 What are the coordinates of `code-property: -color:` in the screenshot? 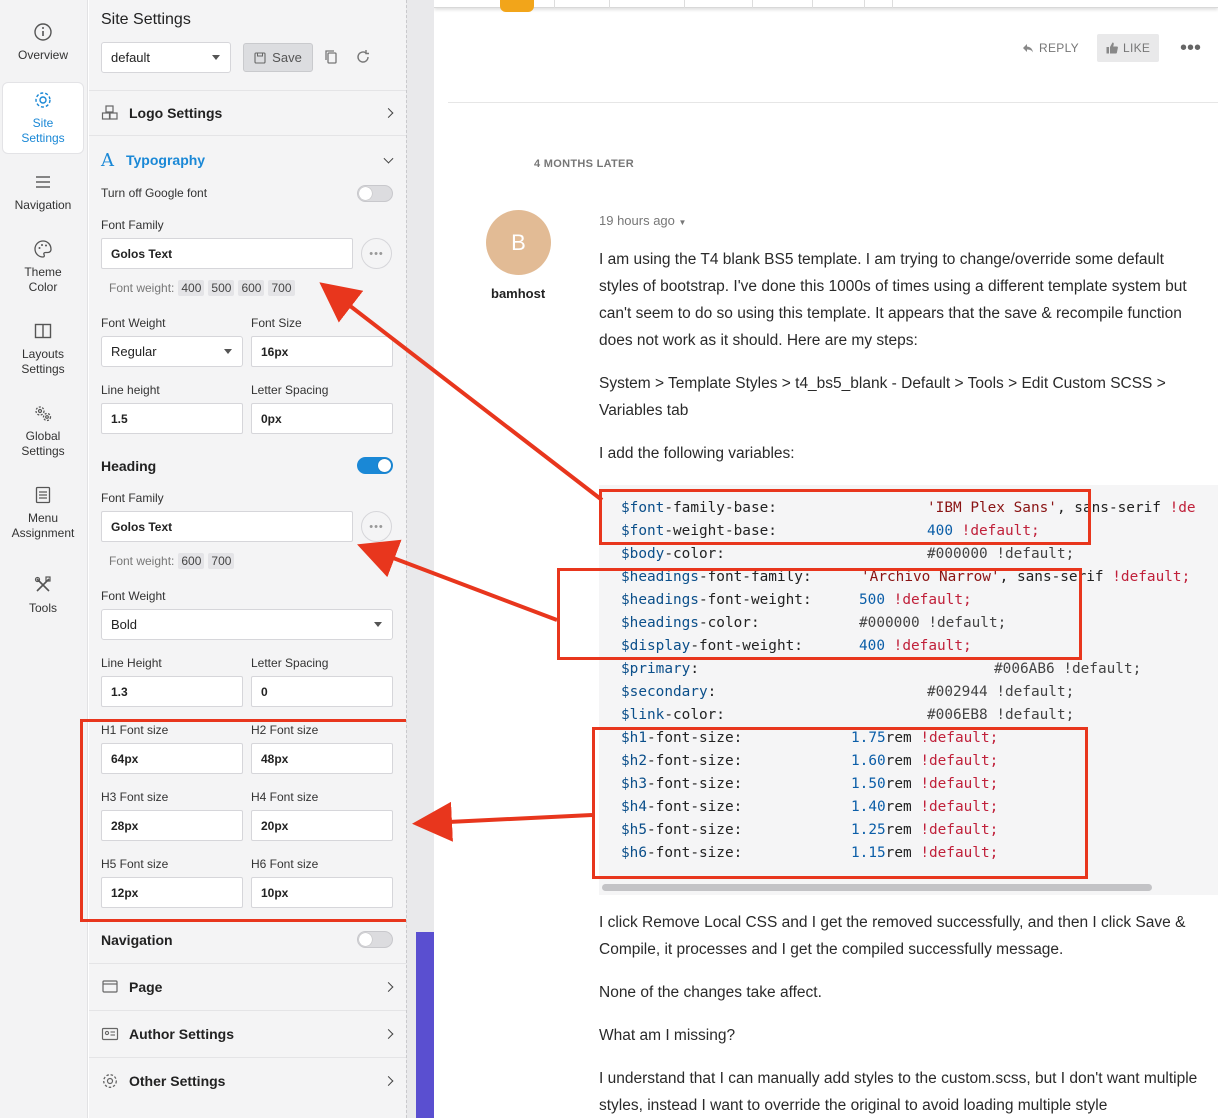 It's located at (694, 554).